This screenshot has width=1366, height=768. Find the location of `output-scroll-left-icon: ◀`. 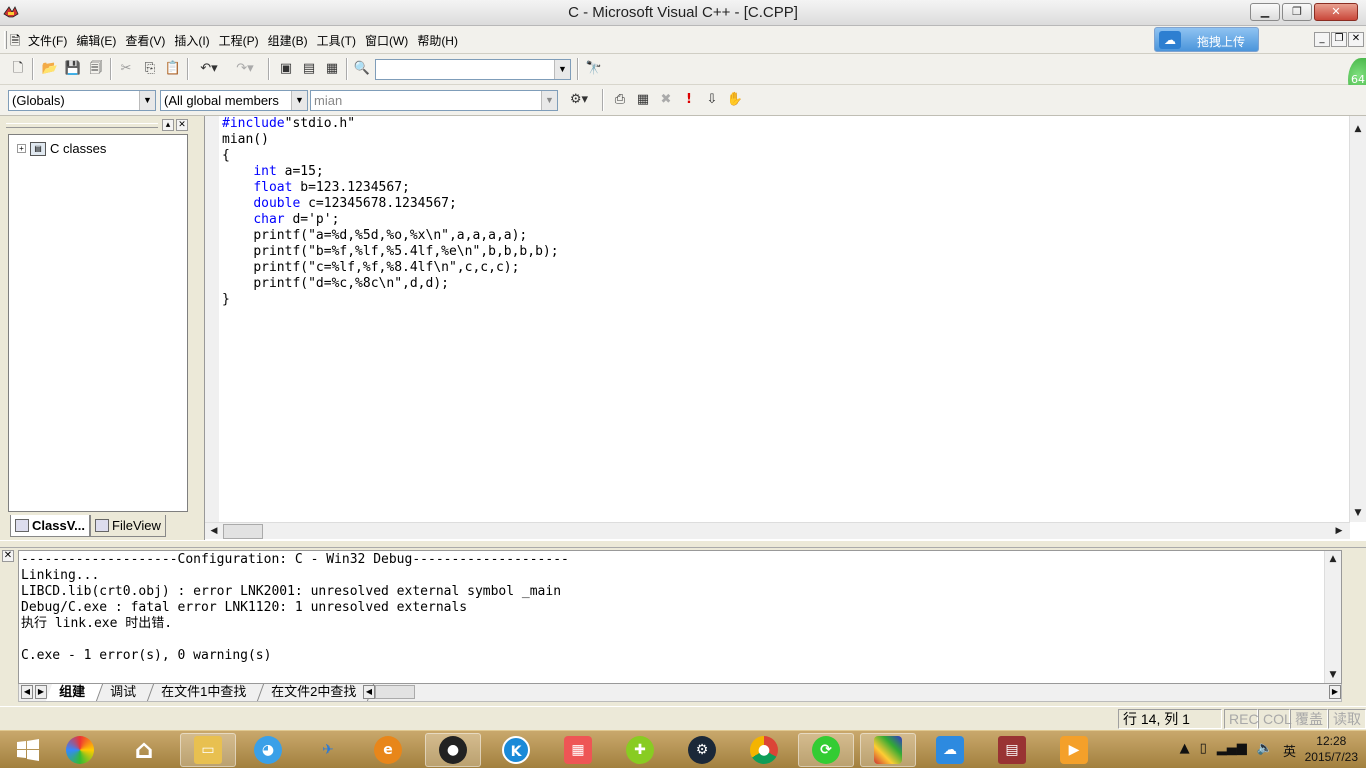

output-scroll-left-icon: ◀ is located at coordinates (369, 692).